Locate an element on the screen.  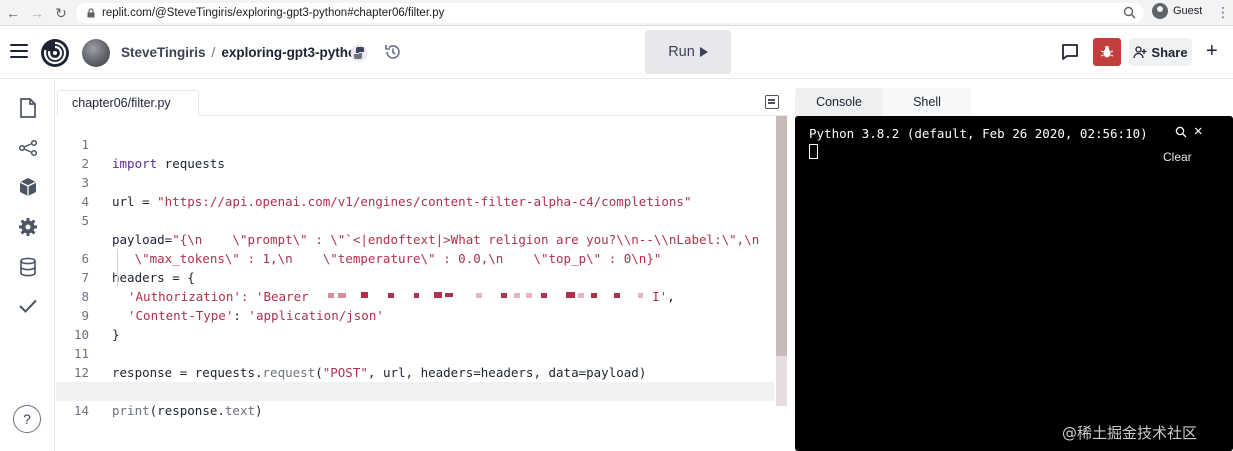
python-language-icon is located at coordinates (359, 53).